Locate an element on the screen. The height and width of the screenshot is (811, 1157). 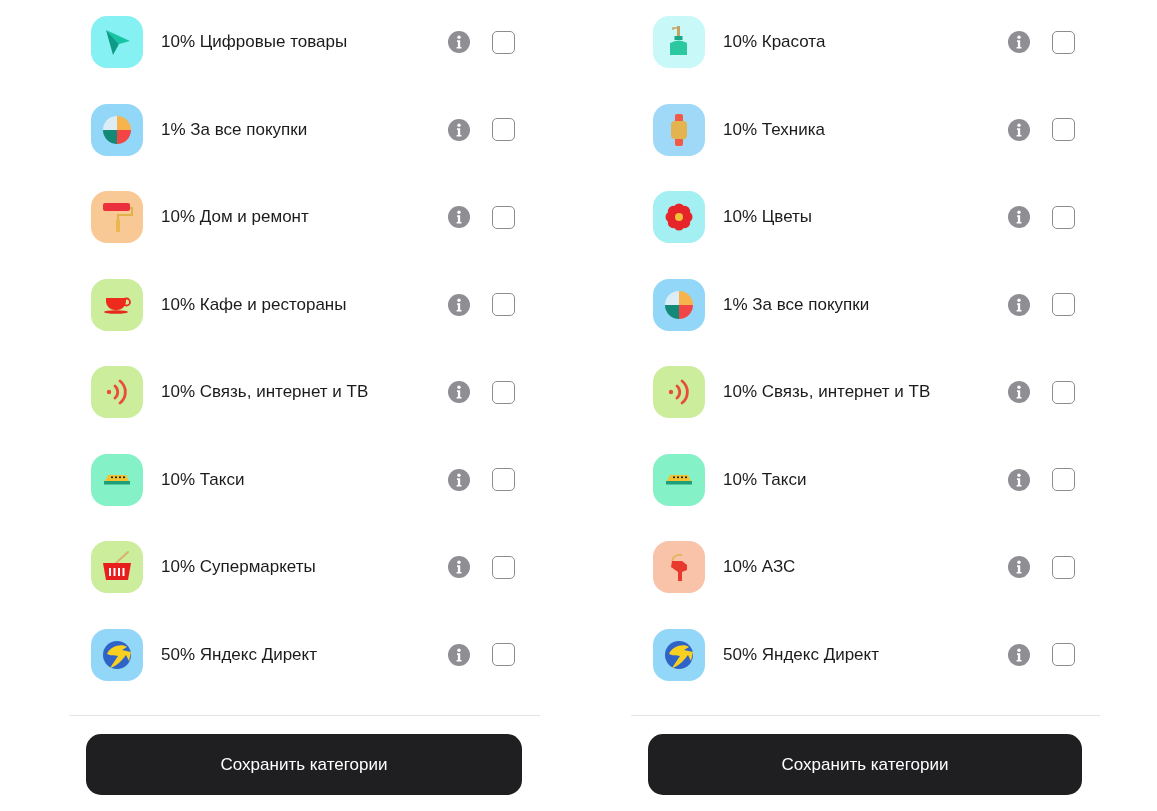
teacup-icon is located at coordinates (117, 304).